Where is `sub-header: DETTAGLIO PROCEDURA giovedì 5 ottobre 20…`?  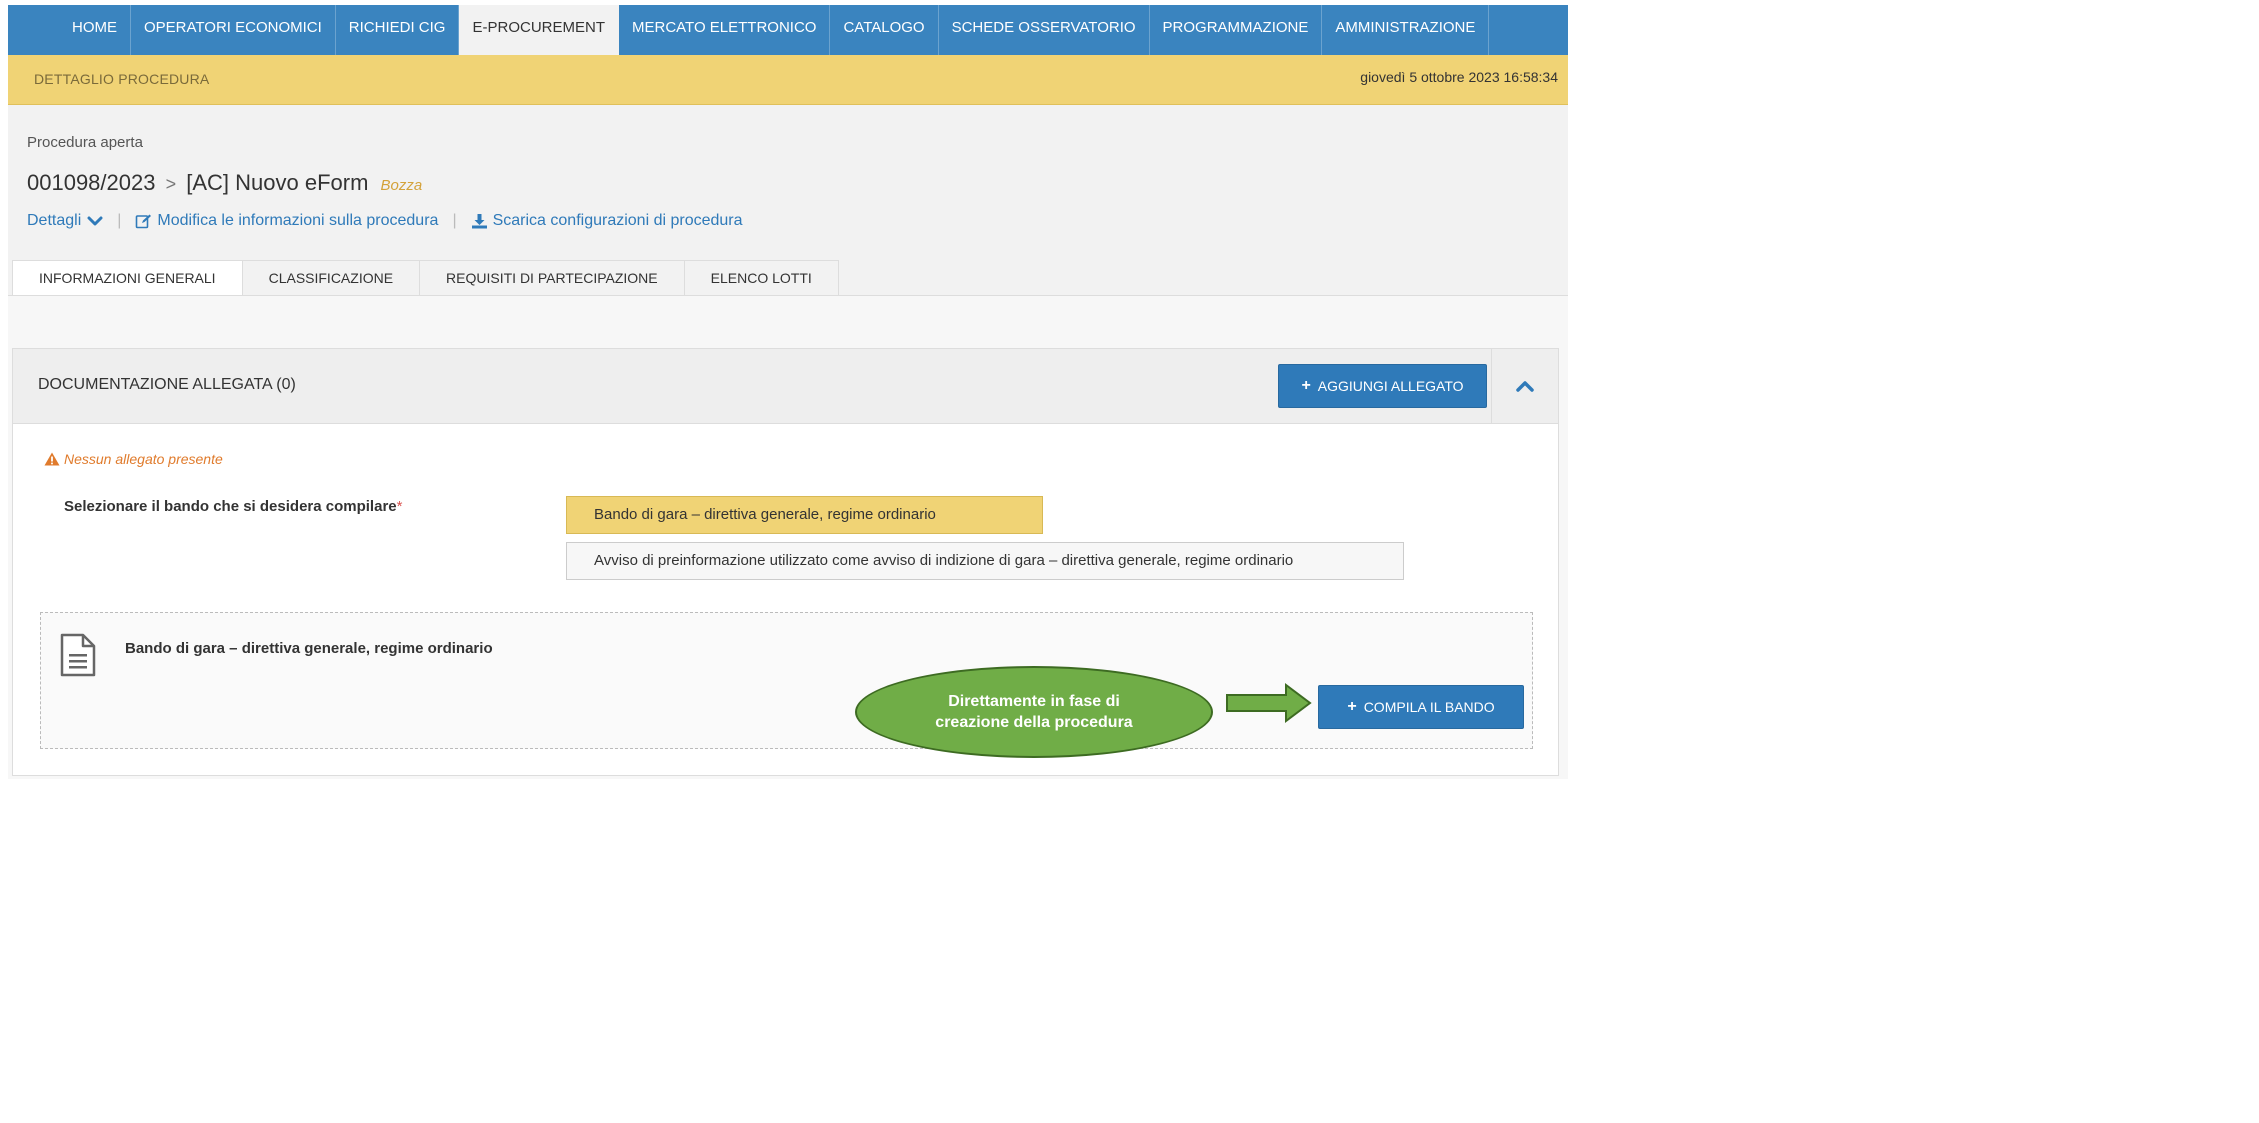
sub-header: DETTAGLIO PROCEDURA giovedì 5 ottobre 20… is located at coordinates (788, 80).